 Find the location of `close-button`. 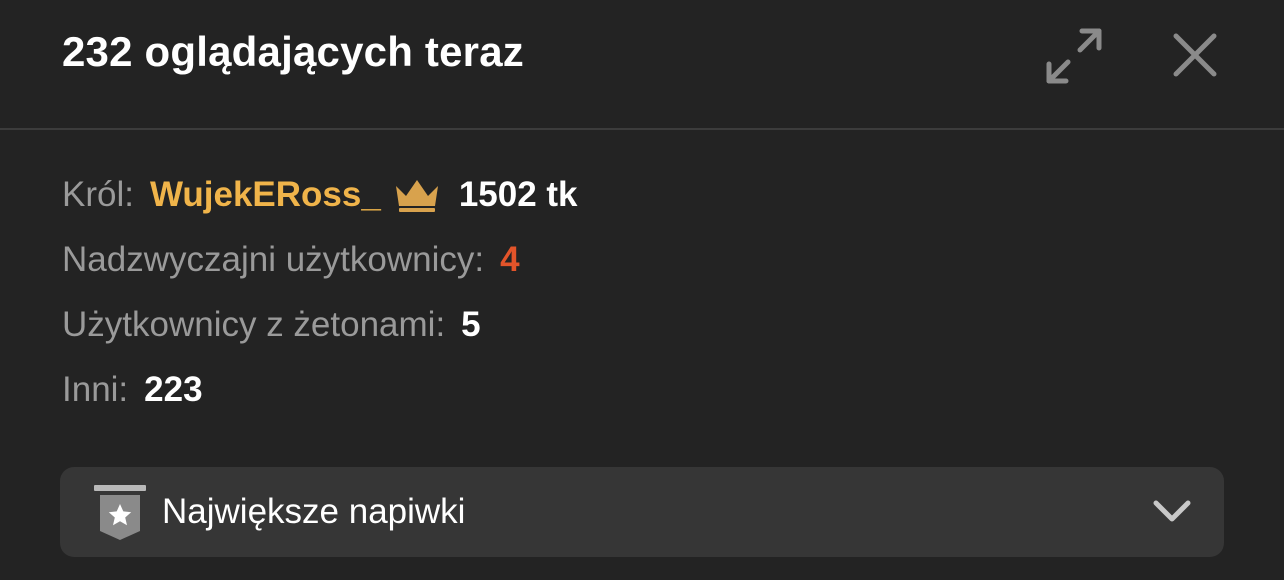

close-button is located at coordinates (1195, 55).